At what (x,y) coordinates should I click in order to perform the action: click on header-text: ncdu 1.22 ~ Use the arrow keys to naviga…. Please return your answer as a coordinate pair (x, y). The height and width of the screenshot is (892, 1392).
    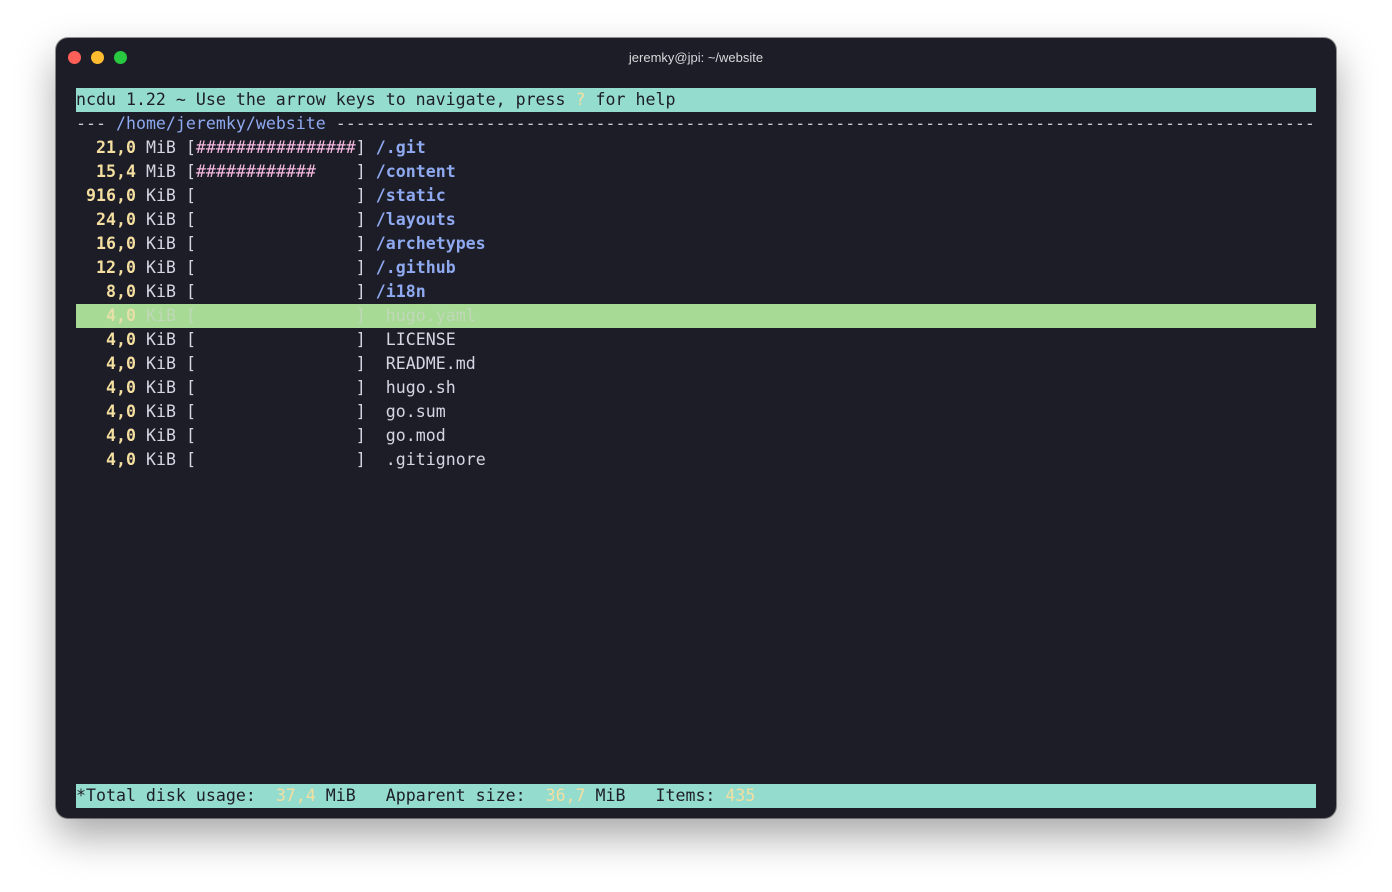
    Looking at the image, I should click on (326, 99).